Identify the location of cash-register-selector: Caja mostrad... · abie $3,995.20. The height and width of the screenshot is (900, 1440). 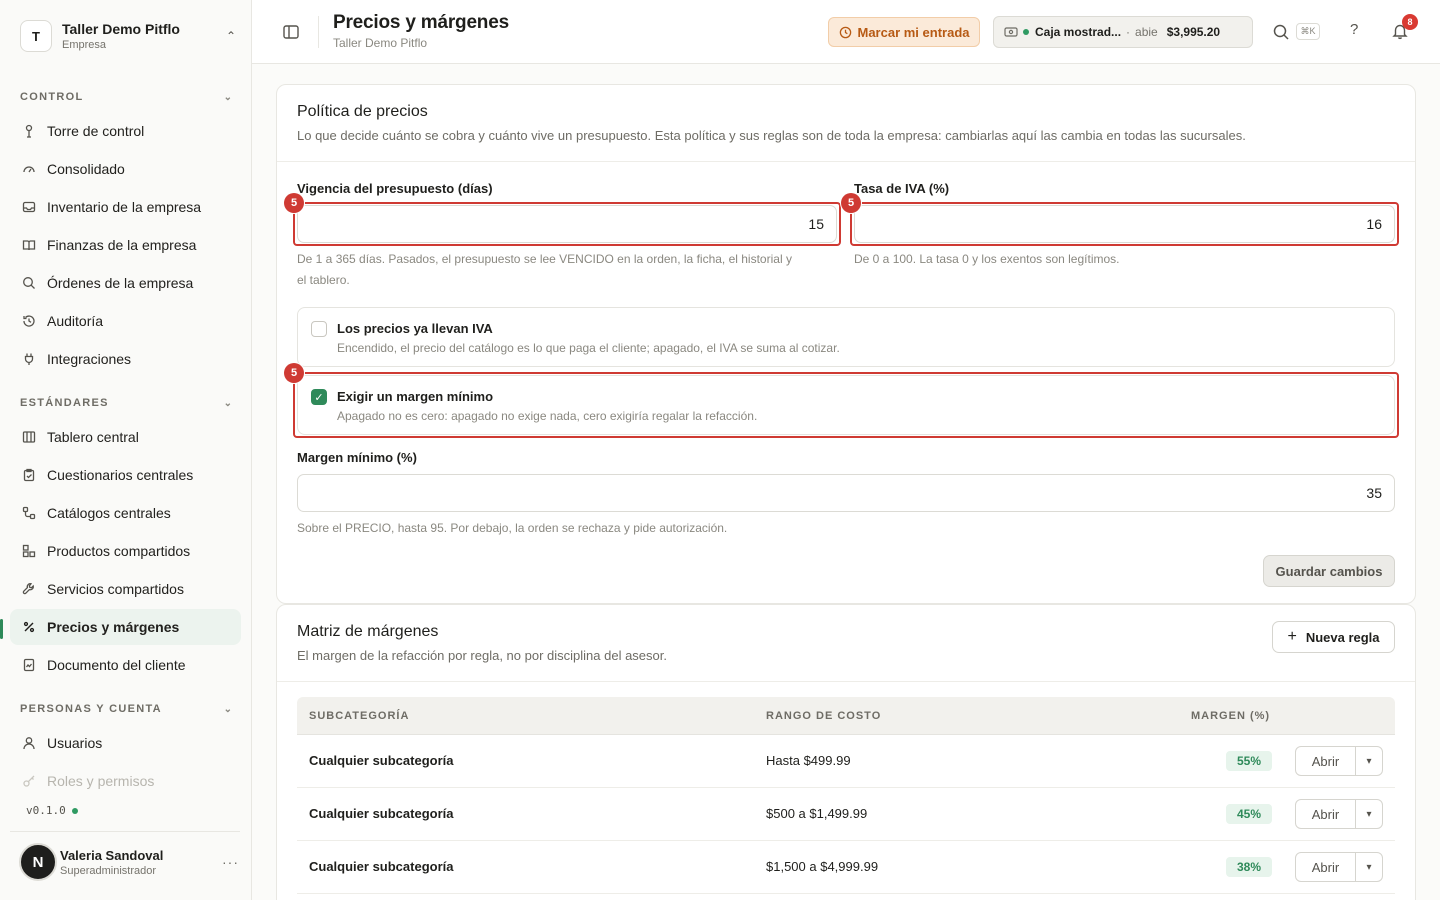
(1123, 32).